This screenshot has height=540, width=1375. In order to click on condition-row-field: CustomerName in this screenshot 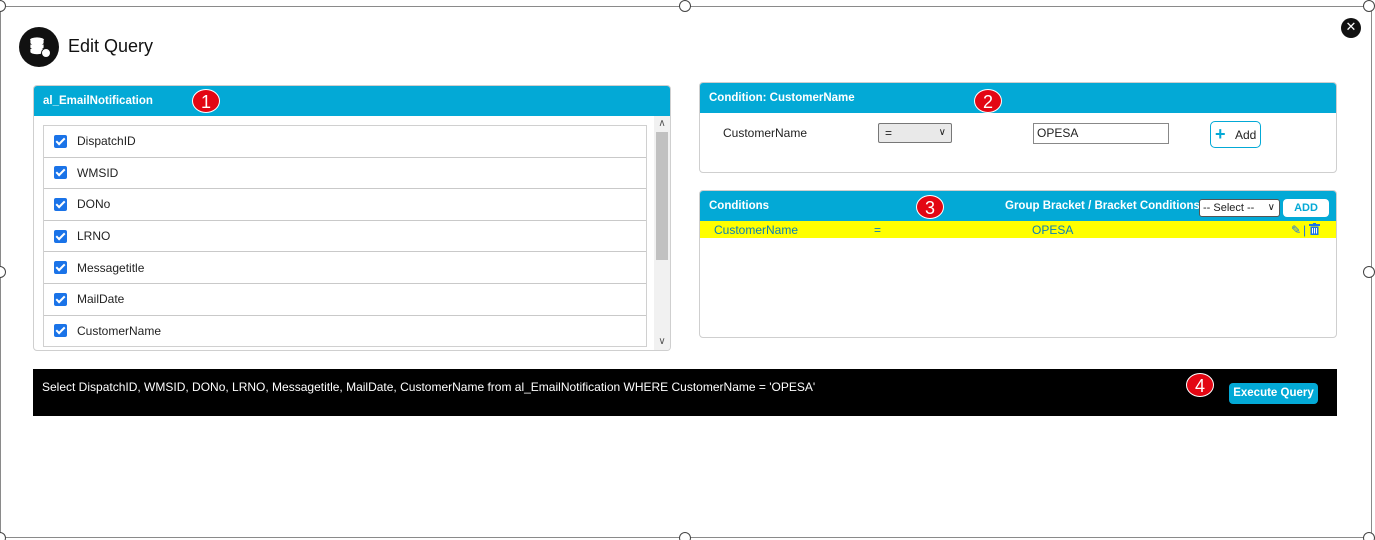, I will do `click(756, 230)`.